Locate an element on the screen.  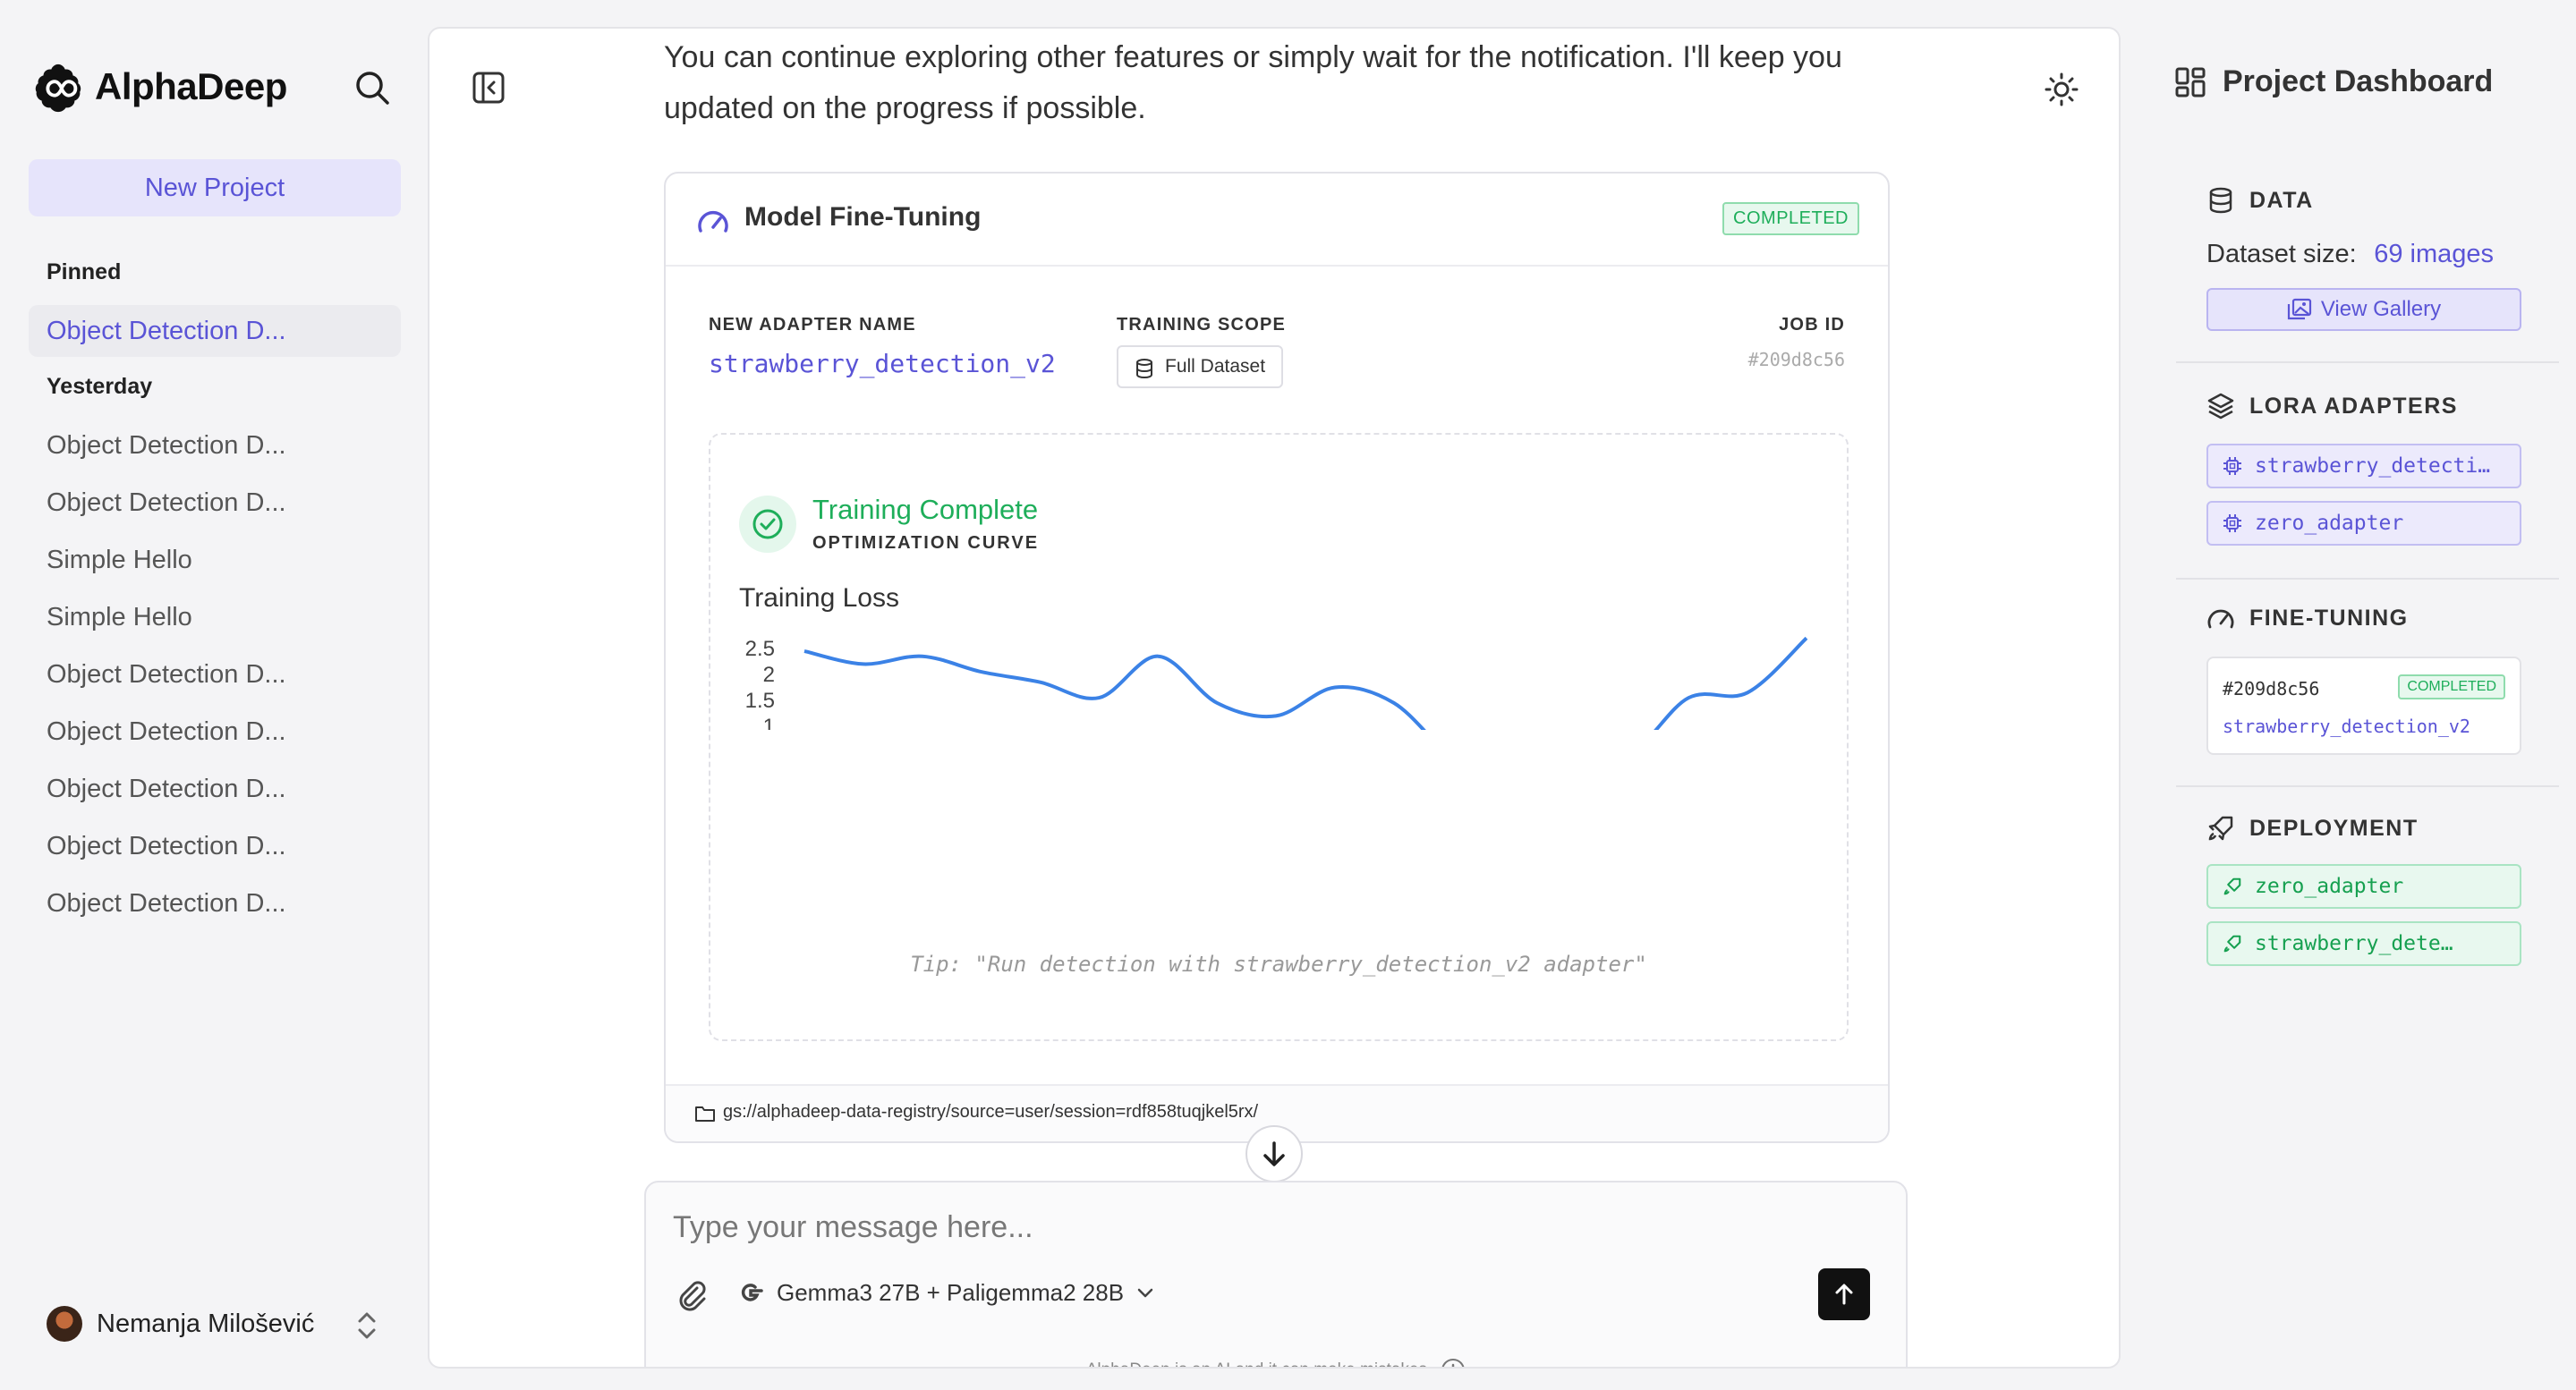
training-complete-title: Training Complete is located at coordinates (925, 509).